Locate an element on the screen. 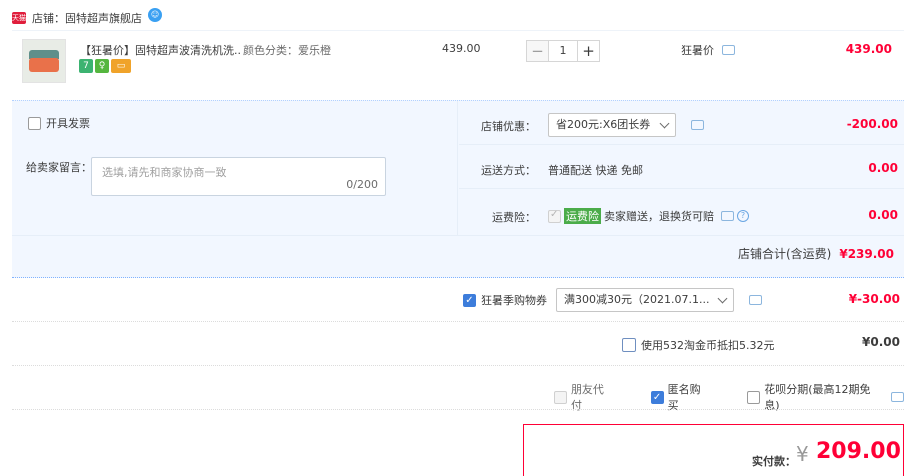 This screenshot has width=910, height=476. insurance-row: 运费险： ✓ 运费险 卖家赠送，退换货可赔 ? 0.00 is located at coordinates (681, 212).